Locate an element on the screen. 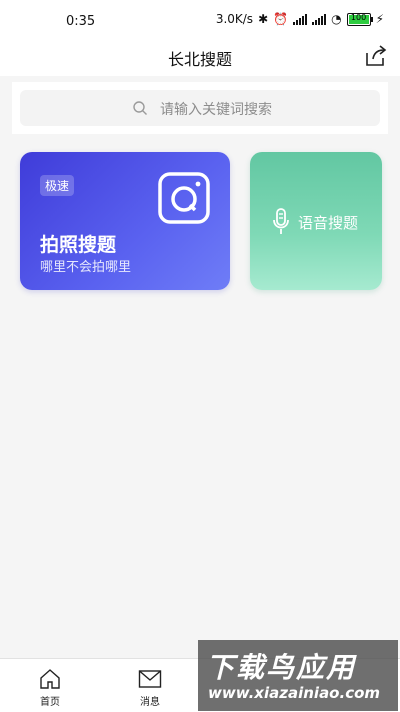 The image size is (400, 712). share-icon is located at coordinates (376, 56).